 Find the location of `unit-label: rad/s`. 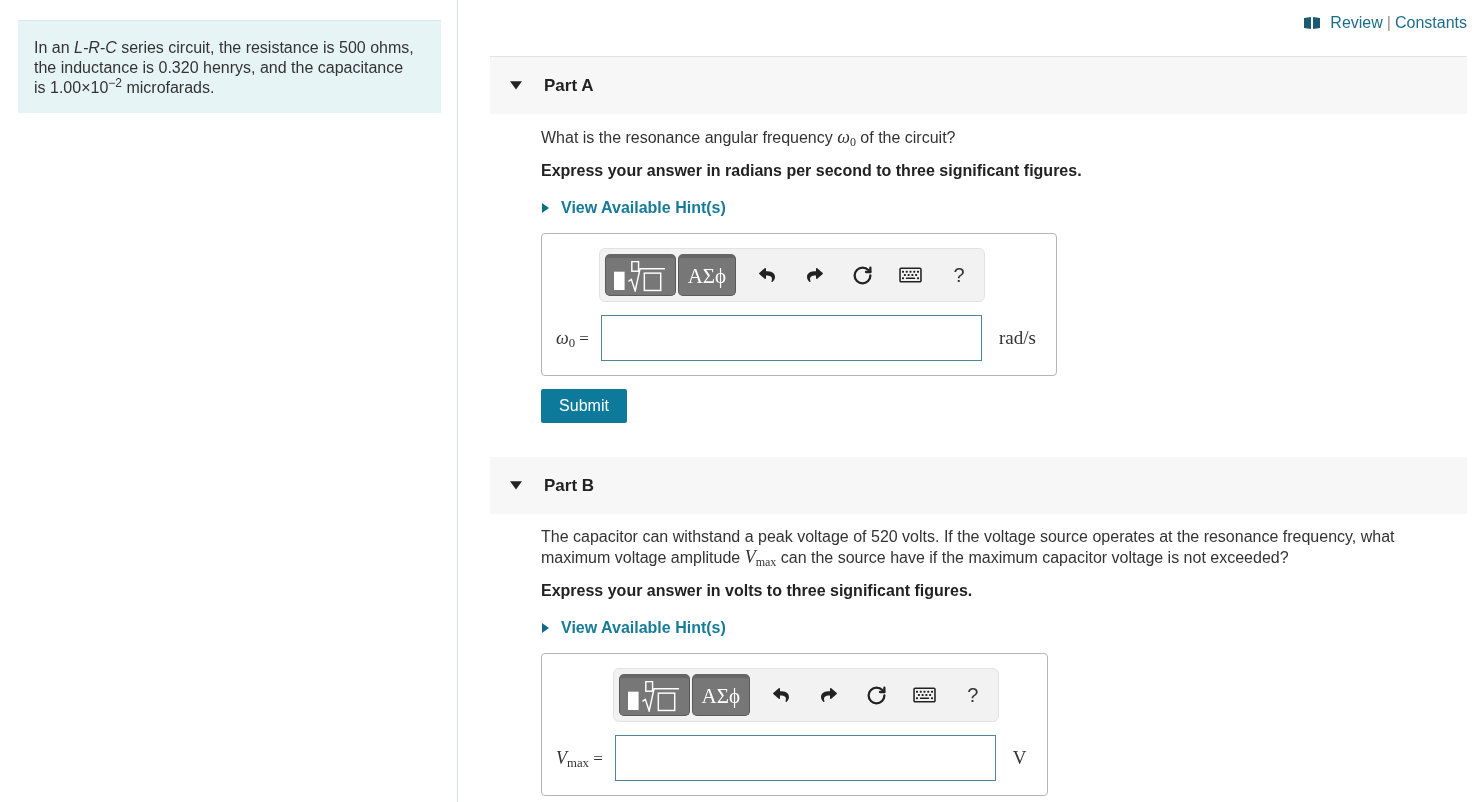

unit-label: rad/s is located at coordinates (1017, 338).